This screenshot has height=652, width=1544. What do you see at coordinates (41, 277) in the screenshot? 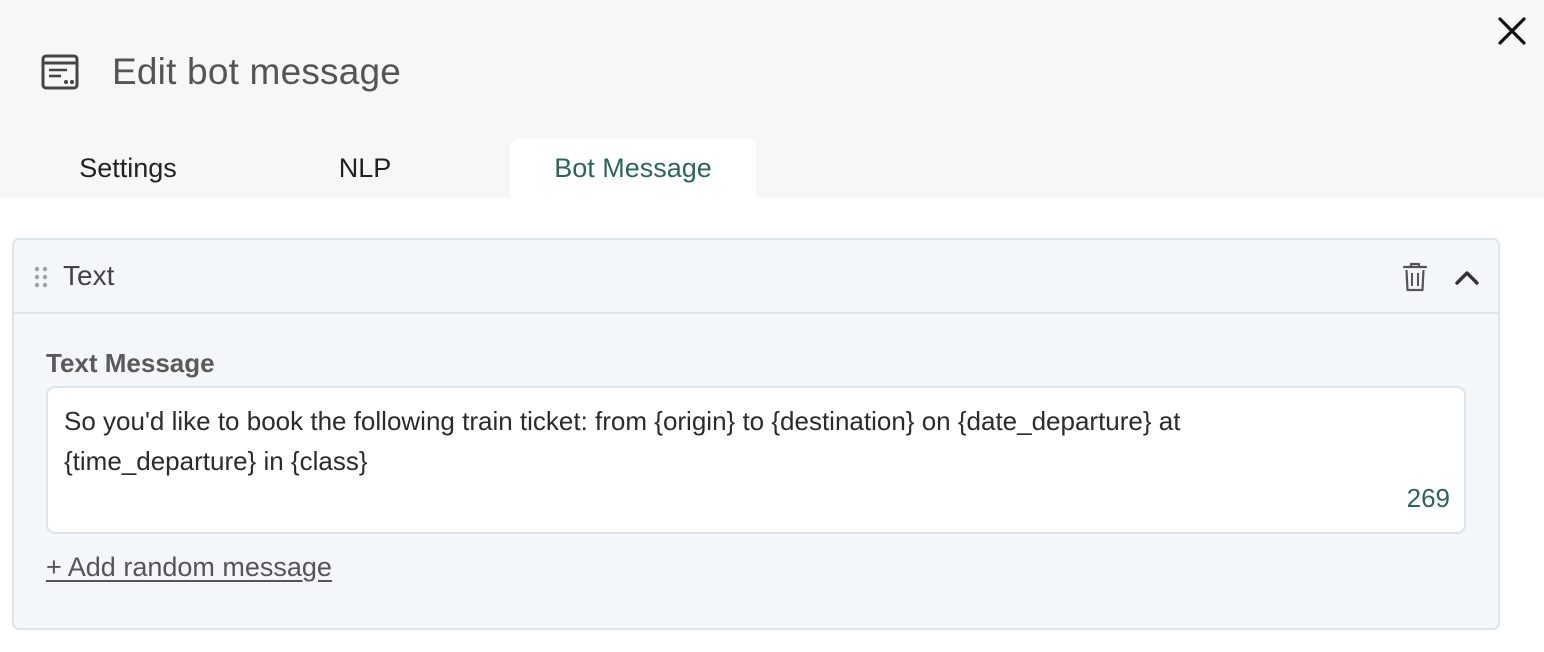
I see `drag-handle-icon` at bounding box center [41, 277].